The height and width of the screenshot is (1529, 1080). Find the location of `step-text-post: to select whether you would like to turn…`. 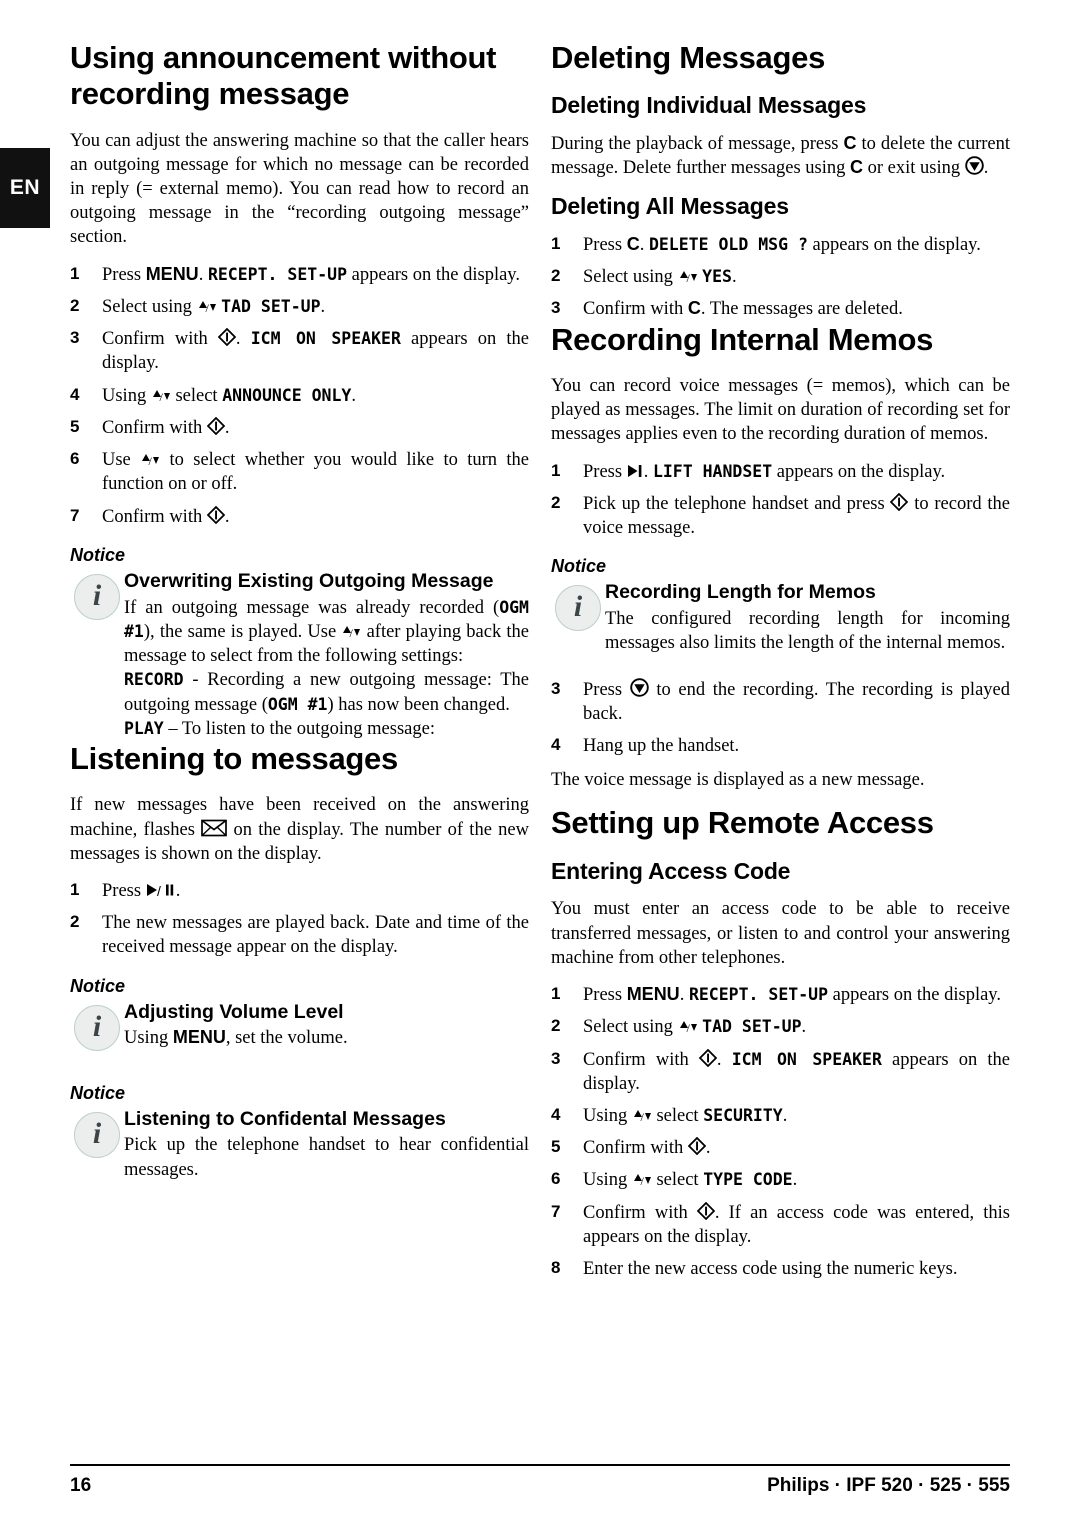

step-text-post: to select whether you would like to turn… is located at coordinates (315, 472).